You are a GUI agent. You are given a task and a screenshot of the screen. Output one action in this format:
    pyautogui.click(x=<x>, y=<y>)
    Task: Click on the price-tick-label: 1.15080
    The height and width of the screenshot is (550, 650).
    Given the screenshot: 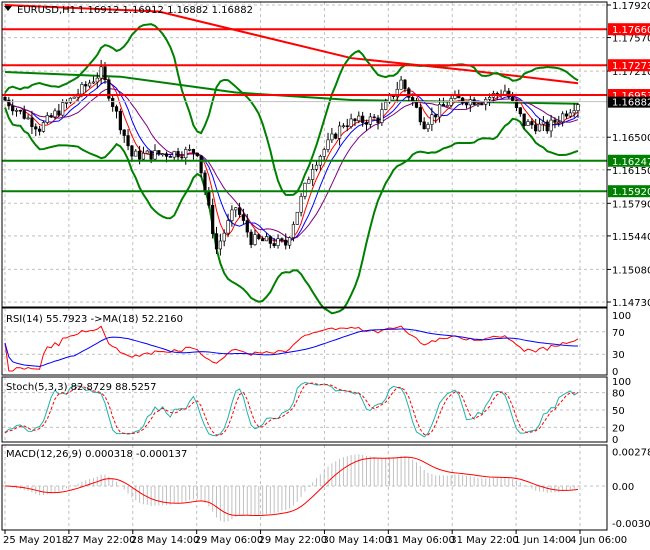 What is the action you would take?
    pyautogui.click(x=631, y=270)
    